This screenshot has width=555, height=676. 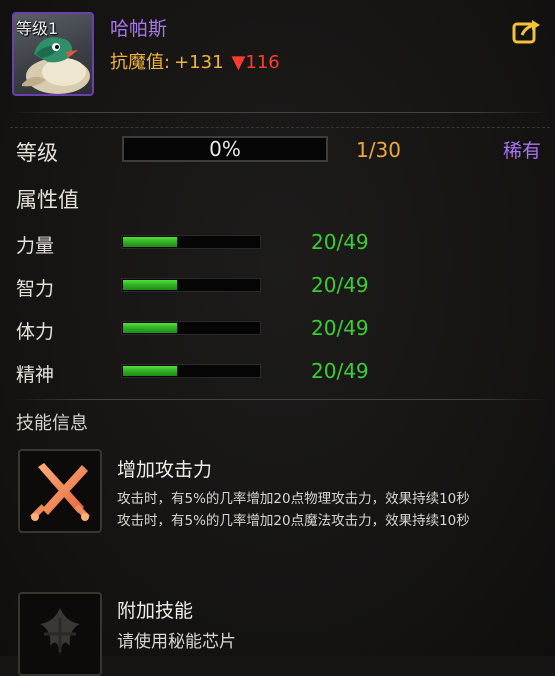 What do you see at coordinates (52, 423) in the screenshot?
I see `skills-title: 技能信息` at bounding box center [52, 423].